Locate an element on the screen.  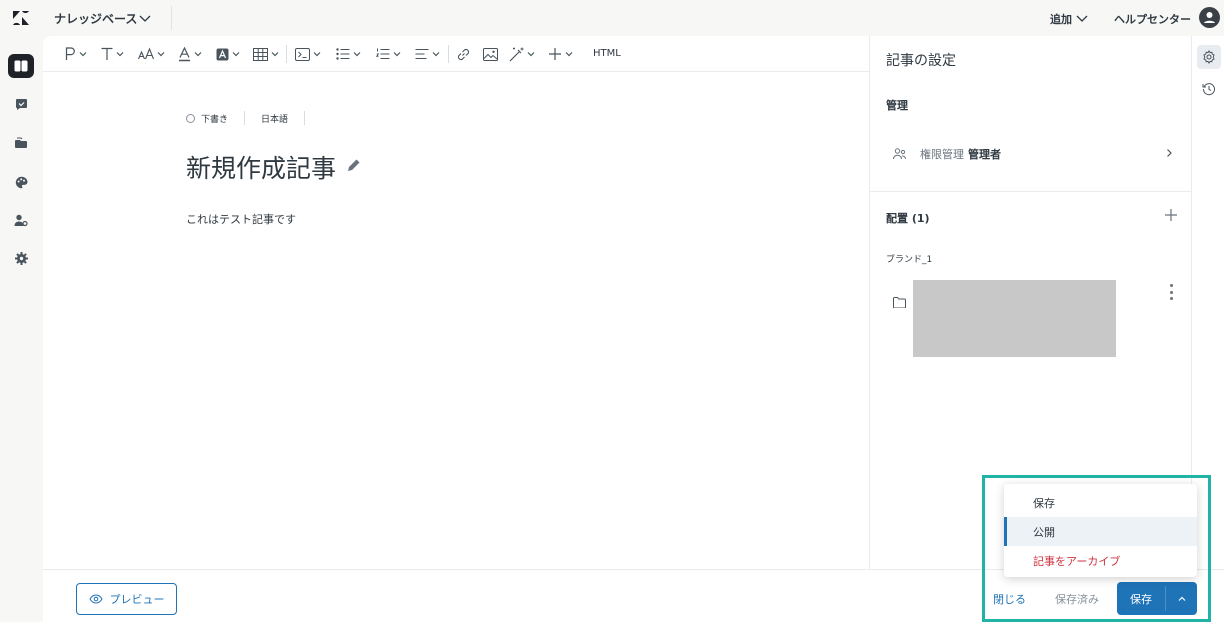
chevron-up-icon is located at coordinates (1181, 598).